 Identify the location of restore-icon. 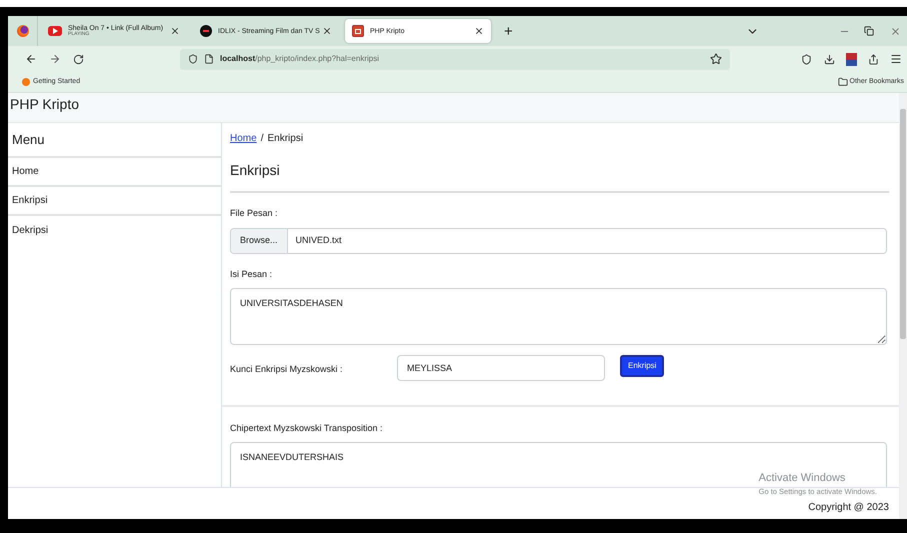
(869, 31).